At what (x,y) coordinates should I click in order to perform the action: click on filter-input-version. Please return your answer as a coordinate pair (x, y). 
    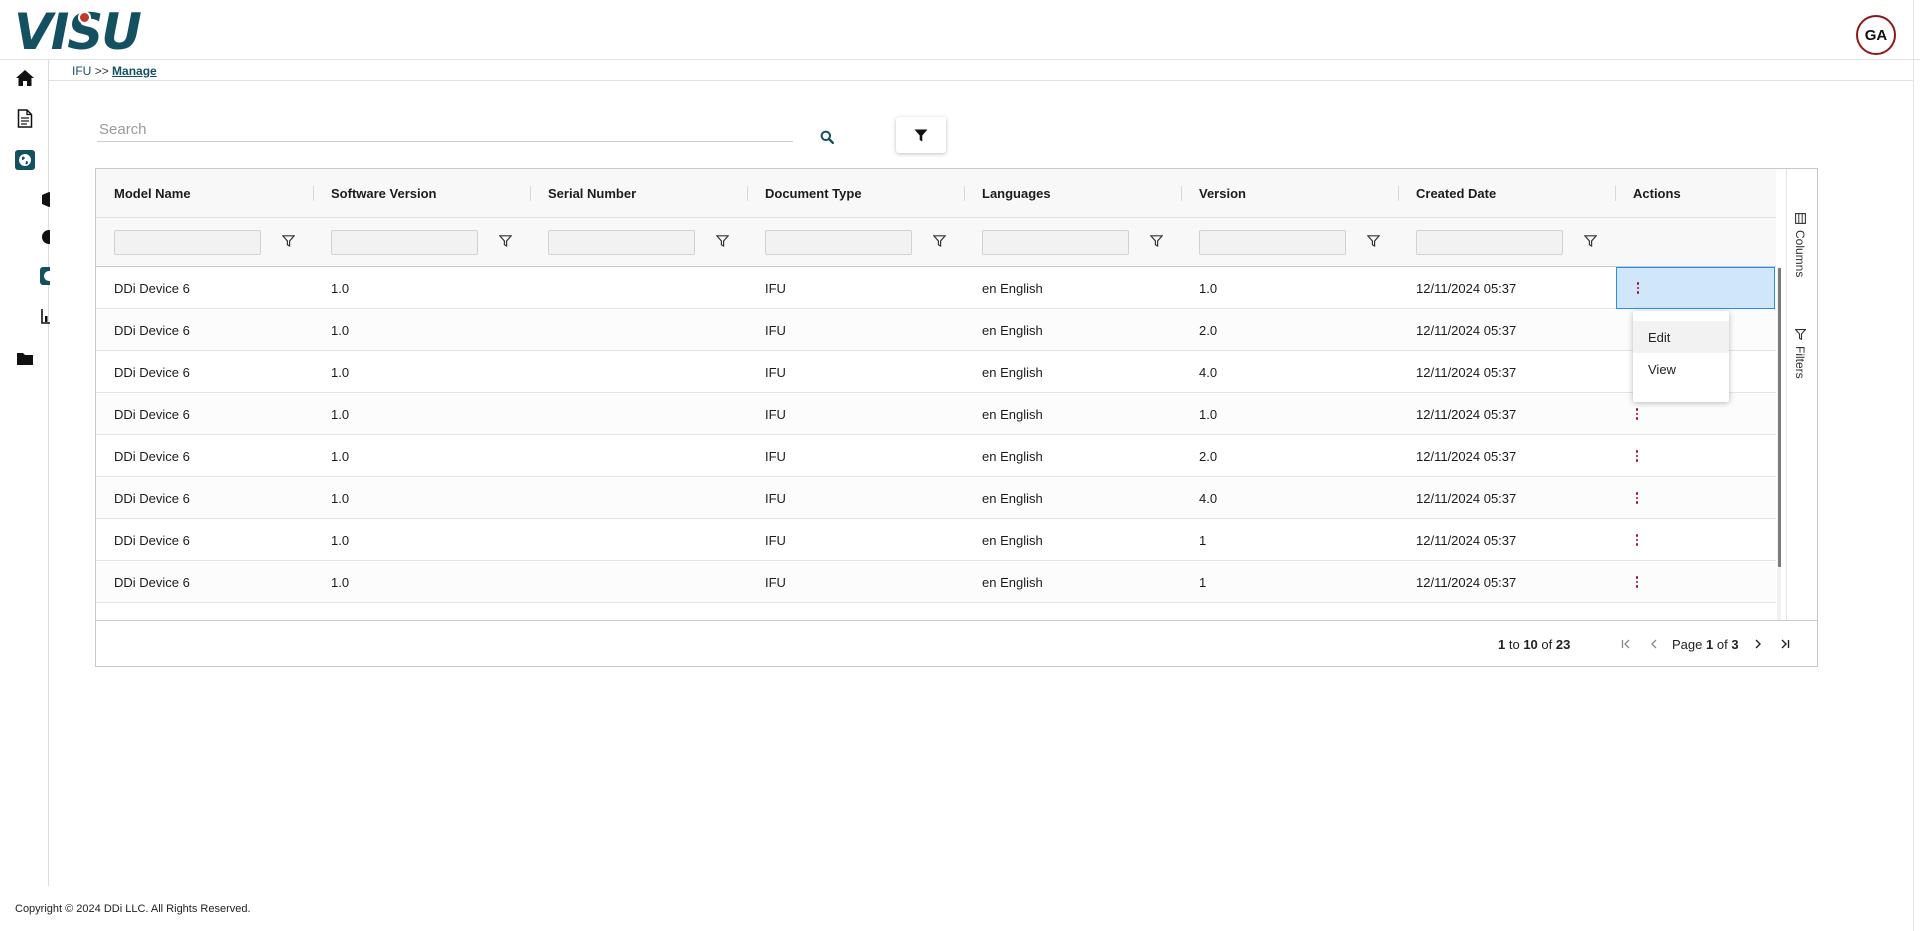
    Looking at the image, I should click on (1272, 242).